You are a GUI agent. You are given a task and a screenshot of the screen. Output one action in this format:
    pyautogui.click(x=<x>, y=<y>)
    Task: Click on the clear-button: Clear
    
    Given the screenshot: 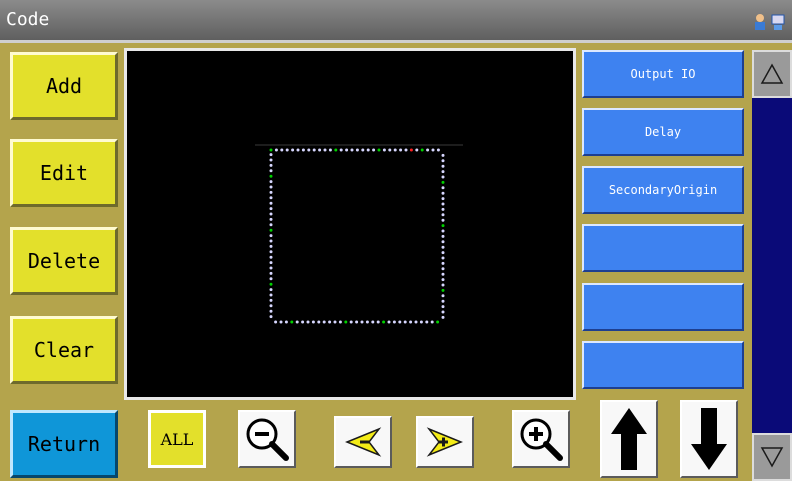 What is the action you would take?
    pyautogui.click(x=64, y=350)
    